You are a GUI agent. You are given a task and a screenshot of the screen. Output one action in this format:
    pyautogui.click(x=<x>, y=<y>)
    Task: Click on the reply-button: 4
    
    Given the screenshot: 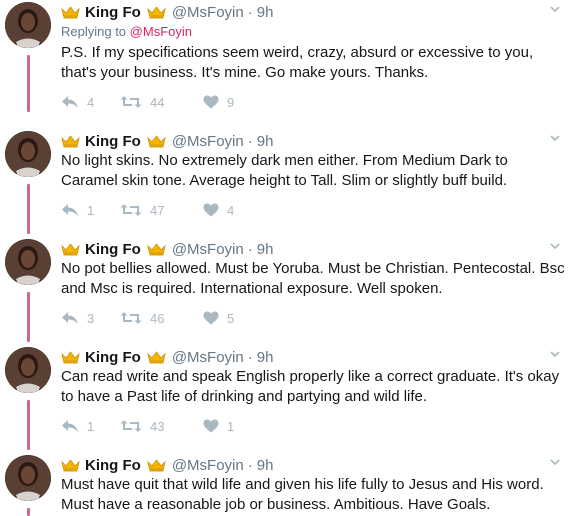 What is the action you would take?
    pyautogui.click(x=90, y=102)
    